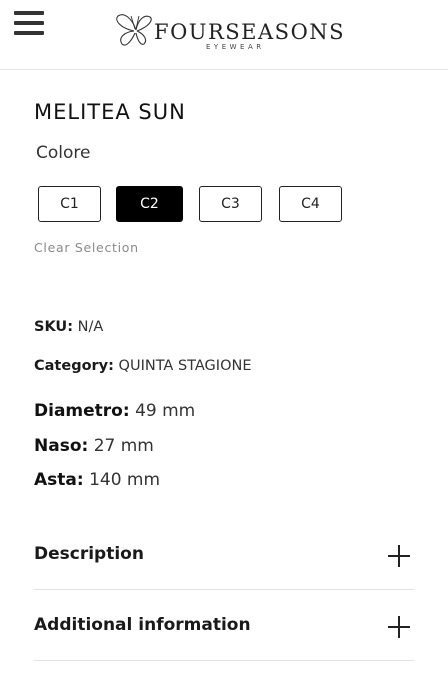 This screenshot has height=699, width=448. Describe the element at coordinates (69, 204) in the screenshot. I see `color-option-c1: C1` at that location.